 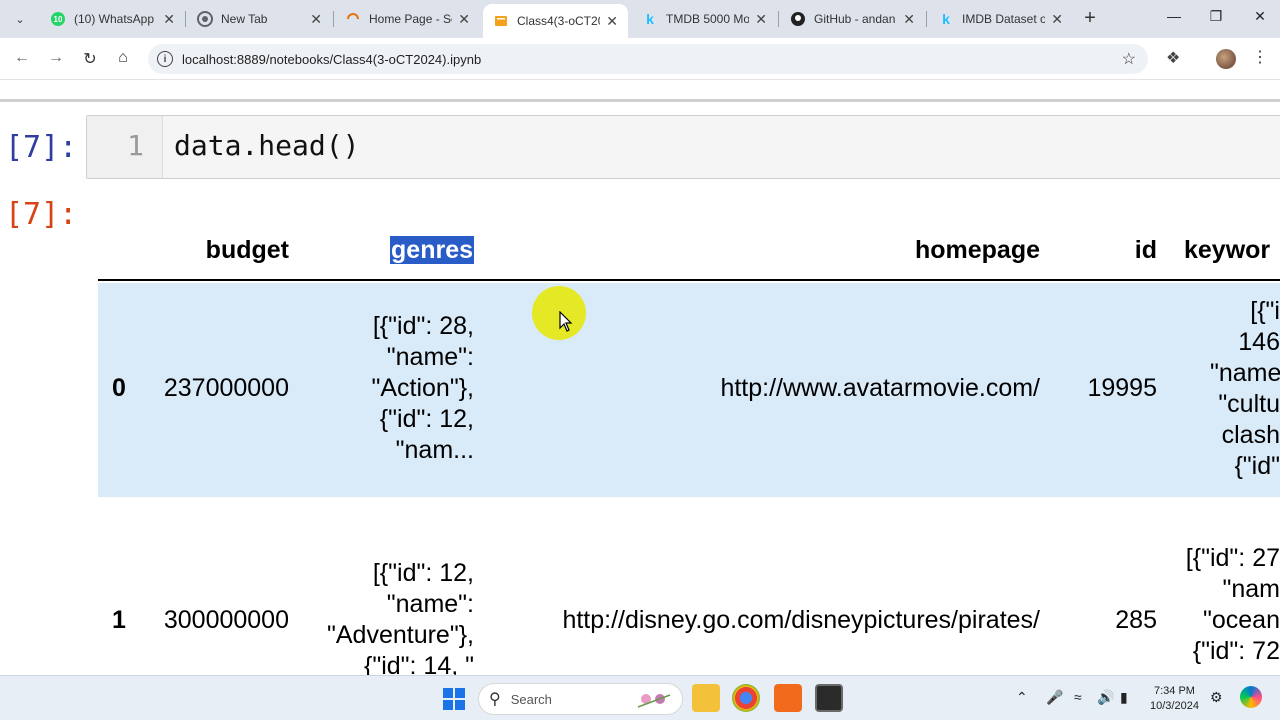 I want to click on tab-title: GitHub - andan, so click(x=855, y=19).